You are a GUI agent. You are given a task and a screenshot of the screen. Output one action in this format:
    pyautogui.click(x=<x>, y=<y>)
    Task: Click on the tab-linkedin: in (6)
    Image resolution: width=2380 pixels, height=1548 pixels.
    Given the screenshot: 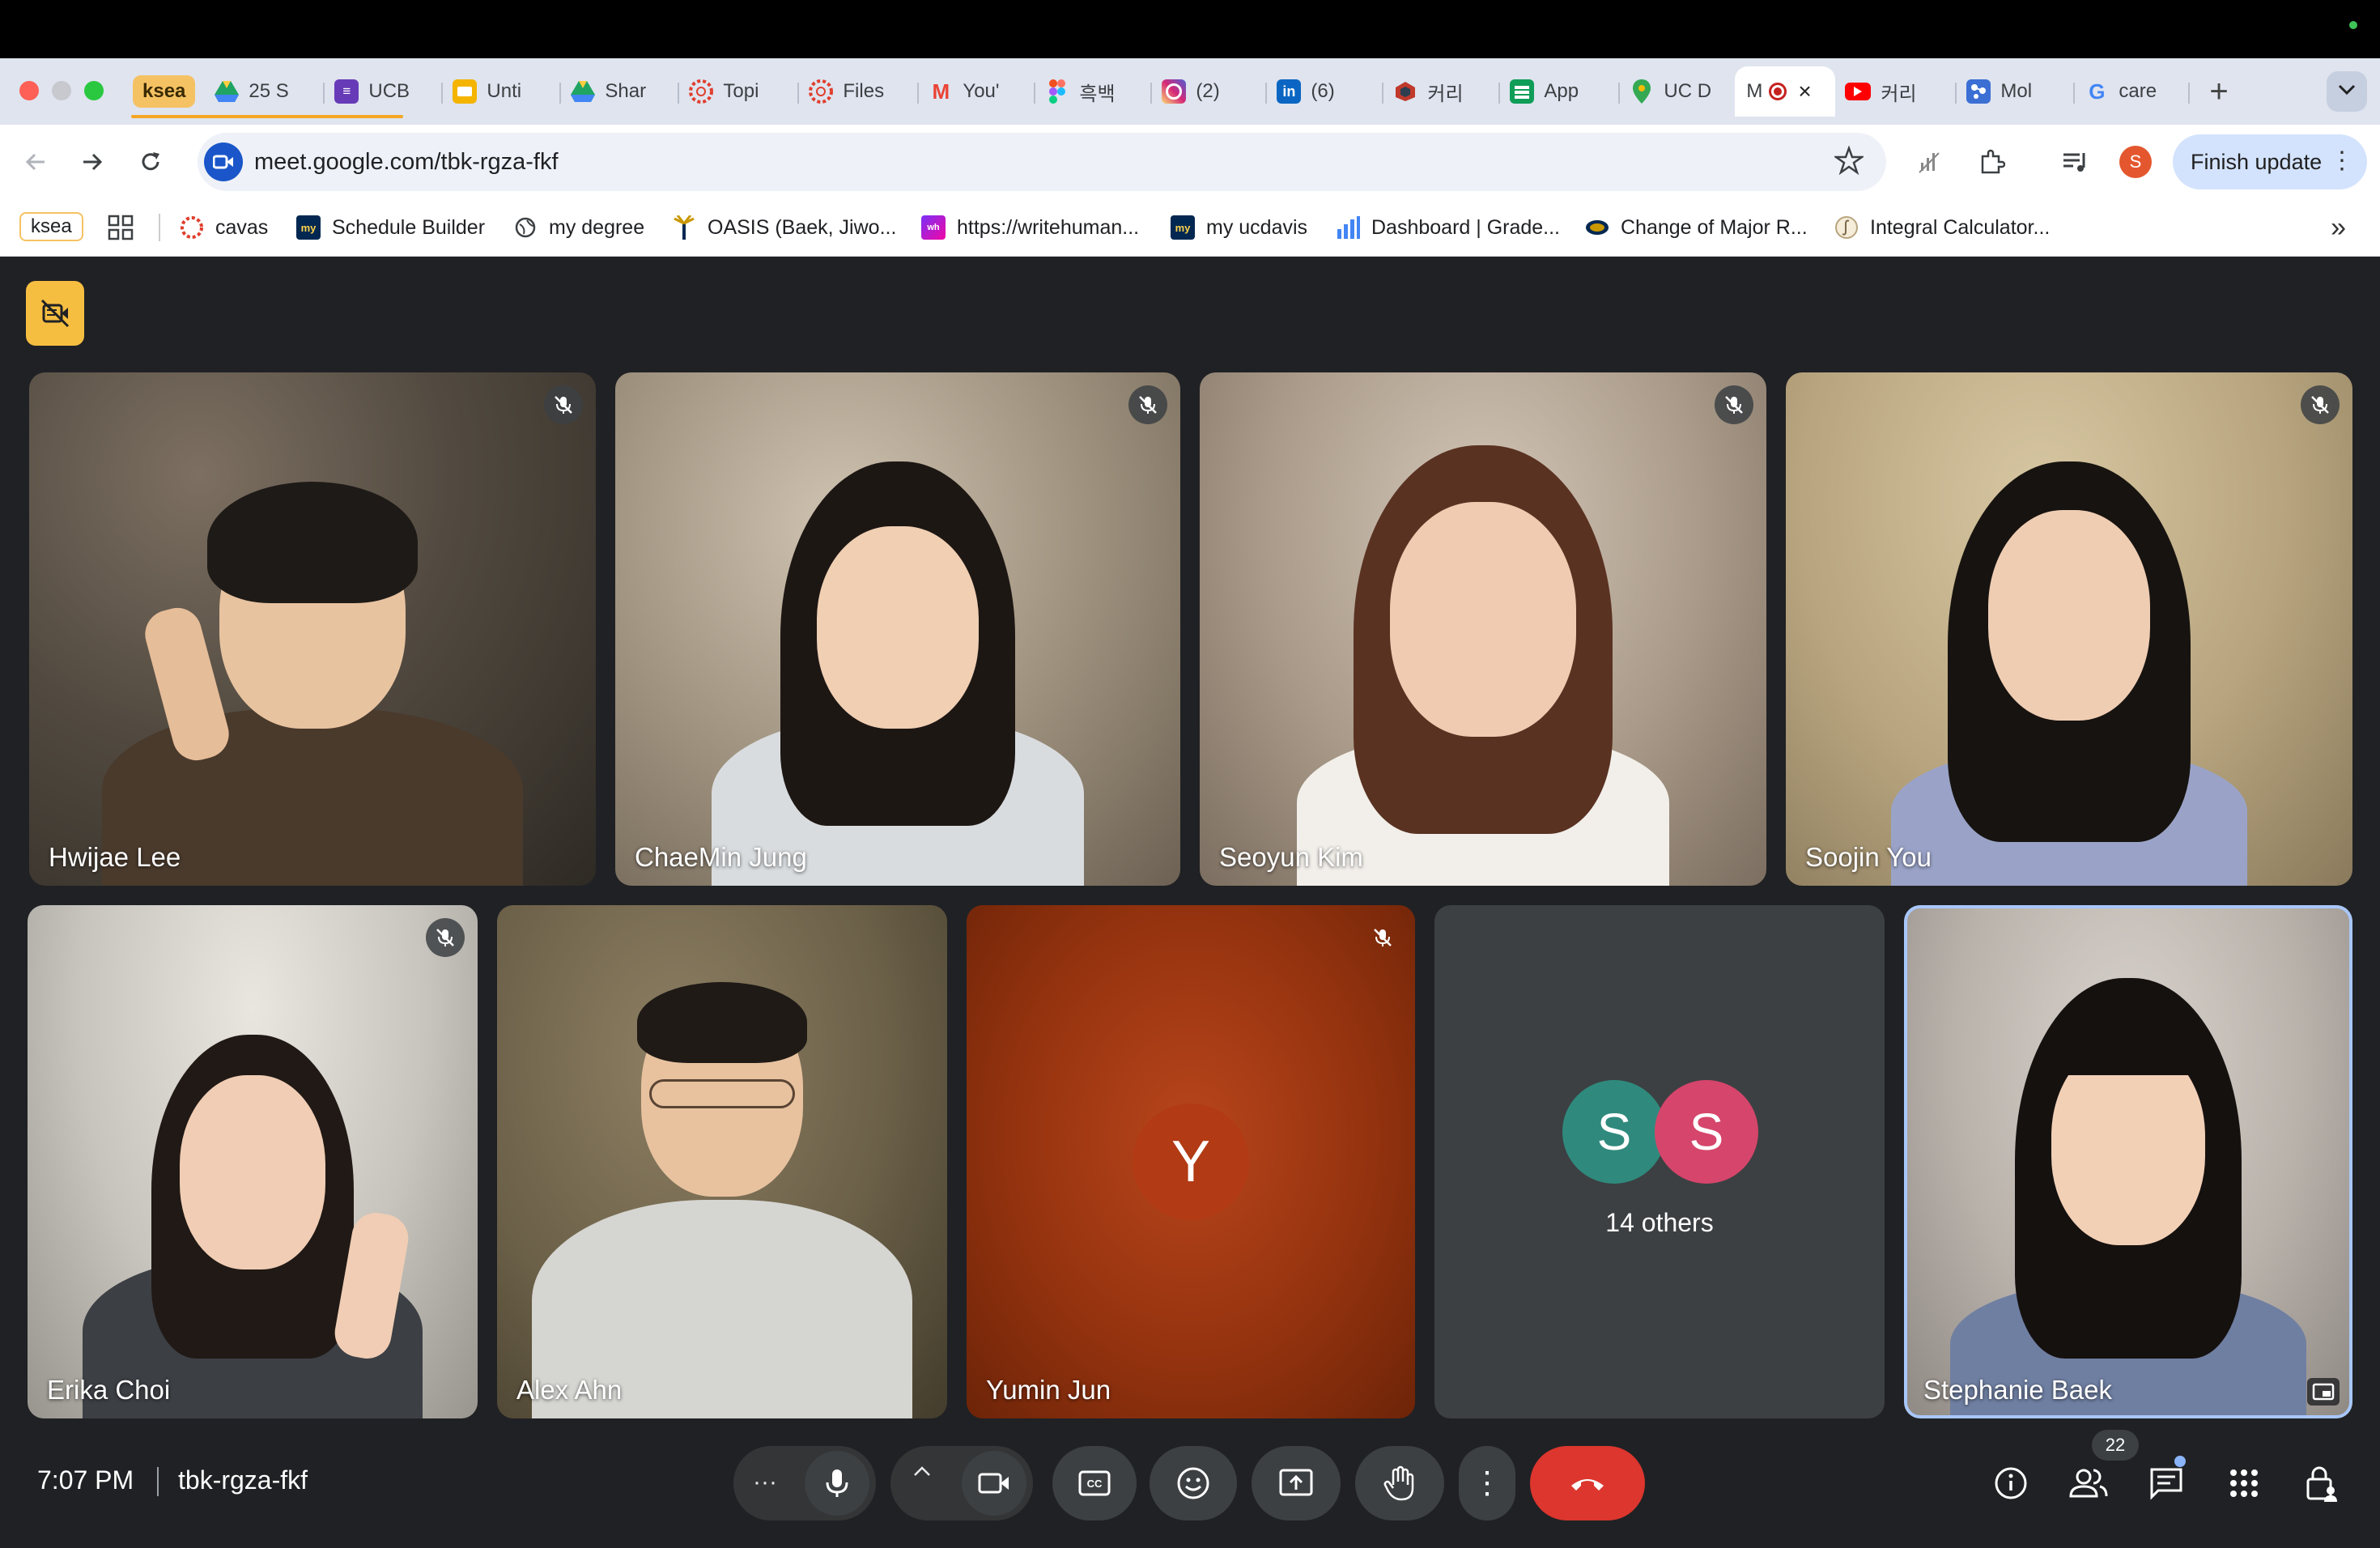 What is the action you would take?
    pyautogui.click(x=1325, y=92)
    